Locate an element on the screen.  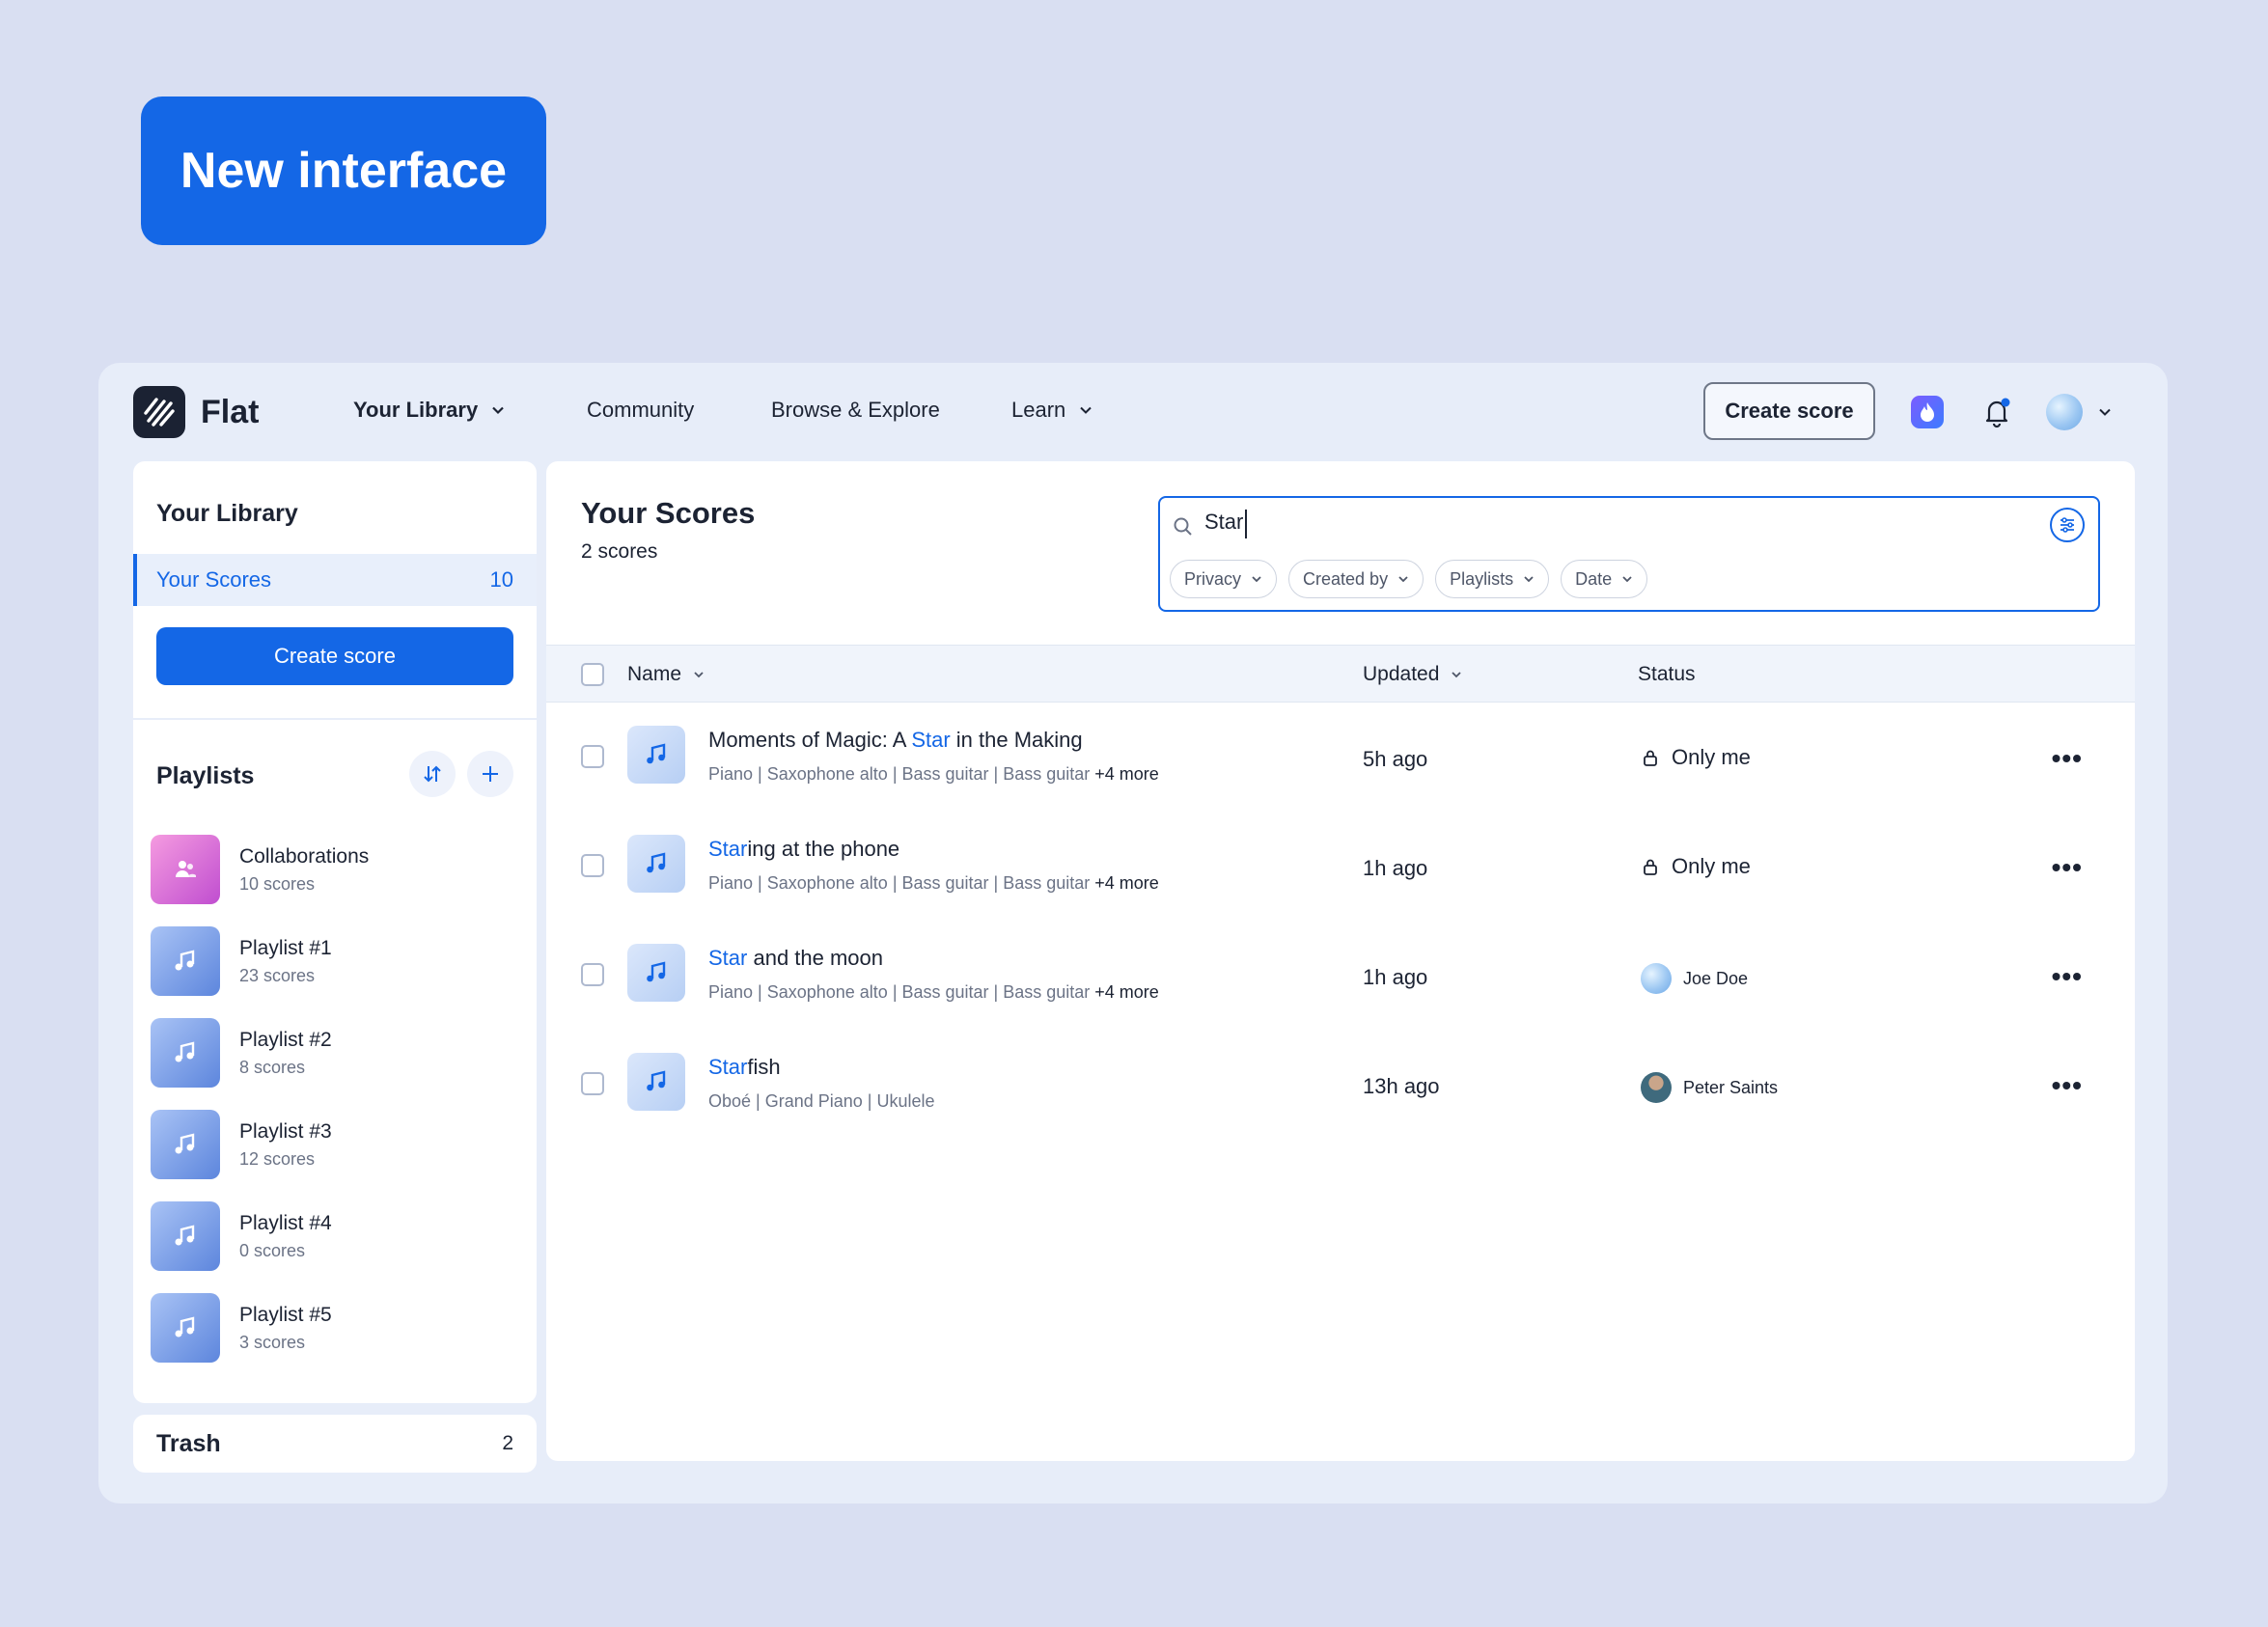
column-name: Name is located at coordinates (666, 674).